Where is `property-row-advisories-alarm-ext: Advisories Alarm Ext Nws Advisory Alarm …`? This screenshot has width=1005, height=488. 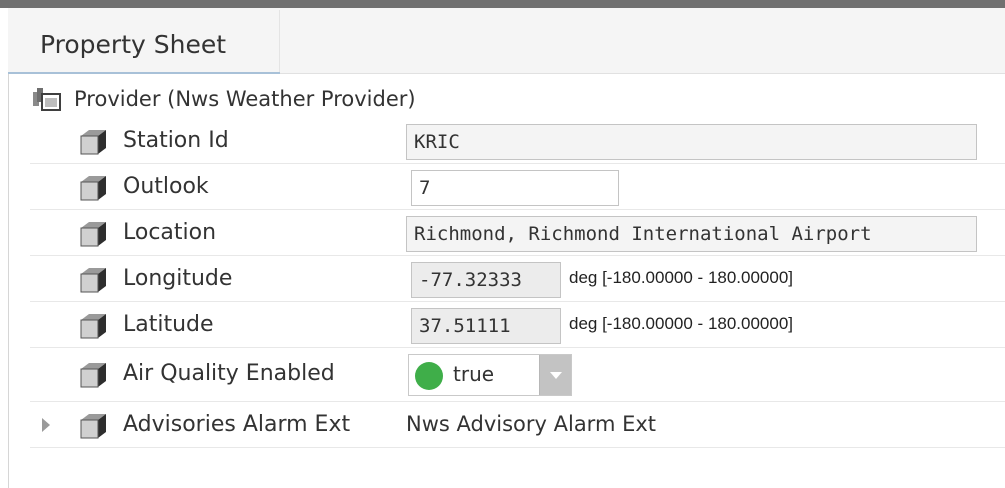
property-row-advisories-alarm-ext: Advisories Alarm Ext Nws Advisory Alarm … is located at coordinates (517, 425).